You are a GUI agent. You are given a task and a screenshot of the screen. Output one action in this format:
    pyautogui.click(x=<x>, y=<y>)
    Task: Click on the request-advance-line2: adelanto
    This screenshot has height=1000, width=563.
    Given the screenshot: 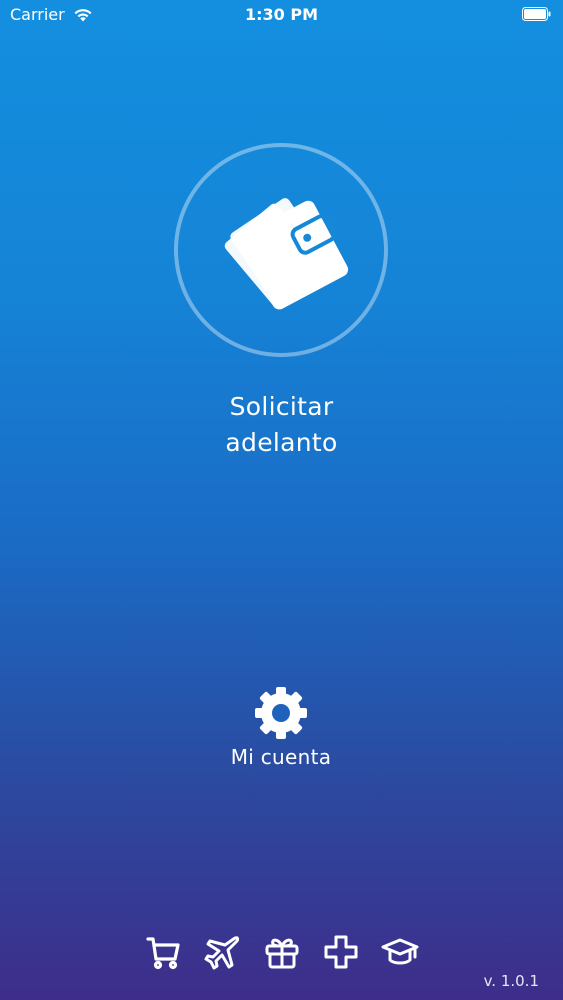 What is the action you would take?
    pyautogui.click(x=281, y=442)
    